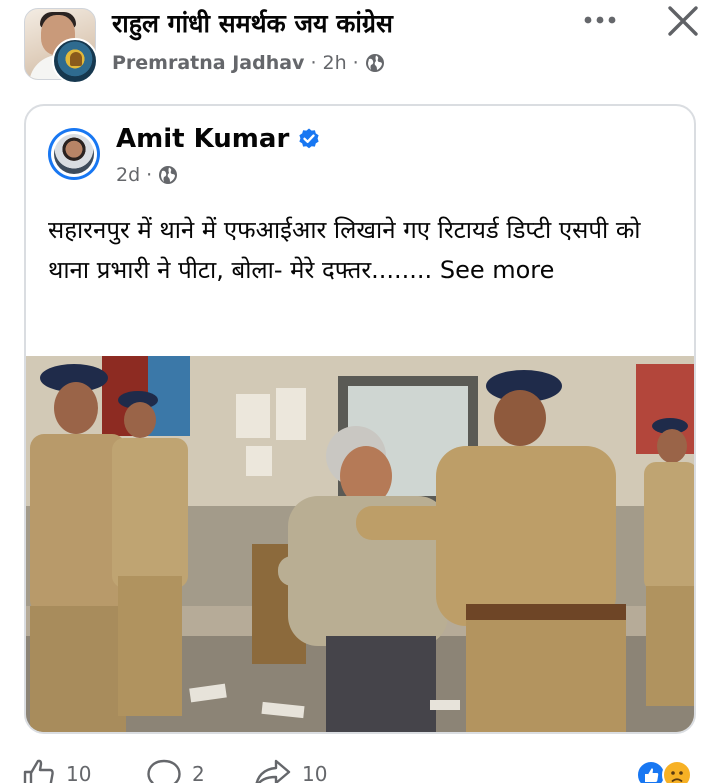 This screenshot has width=720, height=783. Describe the element at coordinates (309, 138) in the screenshot. I see `verified-icon` at that location.